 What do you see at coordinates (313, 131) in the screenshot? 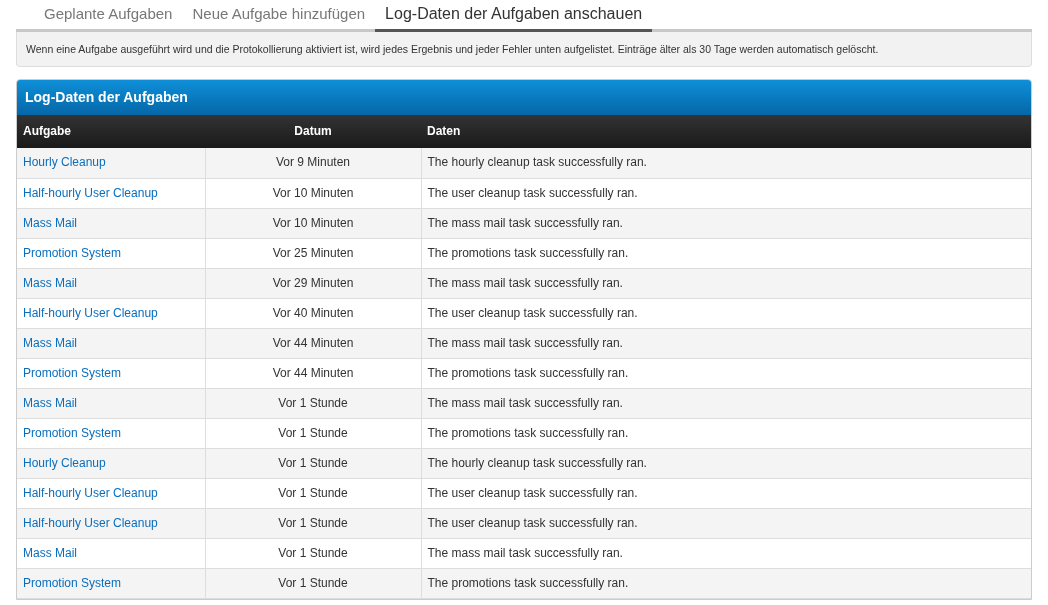
I see `column-header: Datum` at bounding box center [313, 131].